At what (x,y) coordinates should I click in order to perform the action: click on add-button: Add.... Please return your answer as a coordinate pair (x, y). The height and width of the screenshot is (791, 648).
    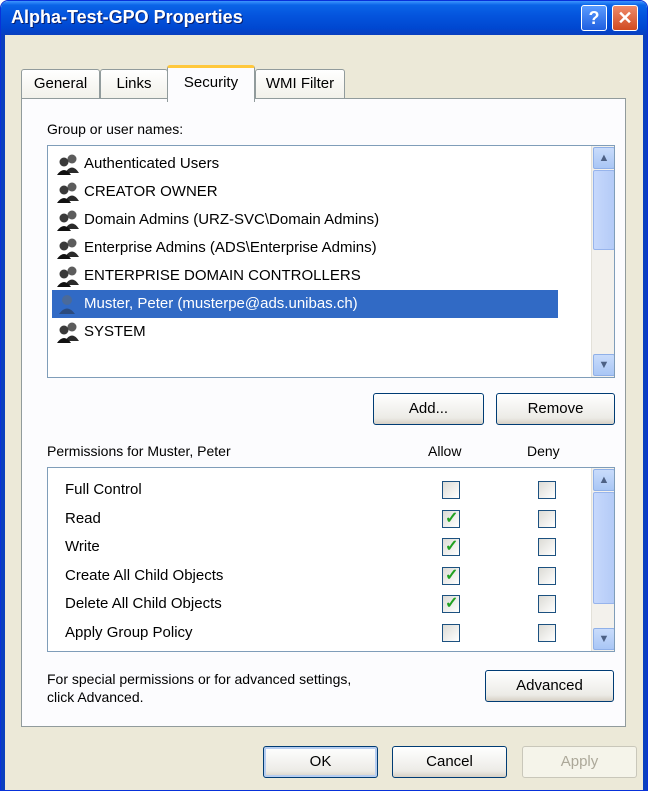
    Looking at the image, I should click on (428, 409).